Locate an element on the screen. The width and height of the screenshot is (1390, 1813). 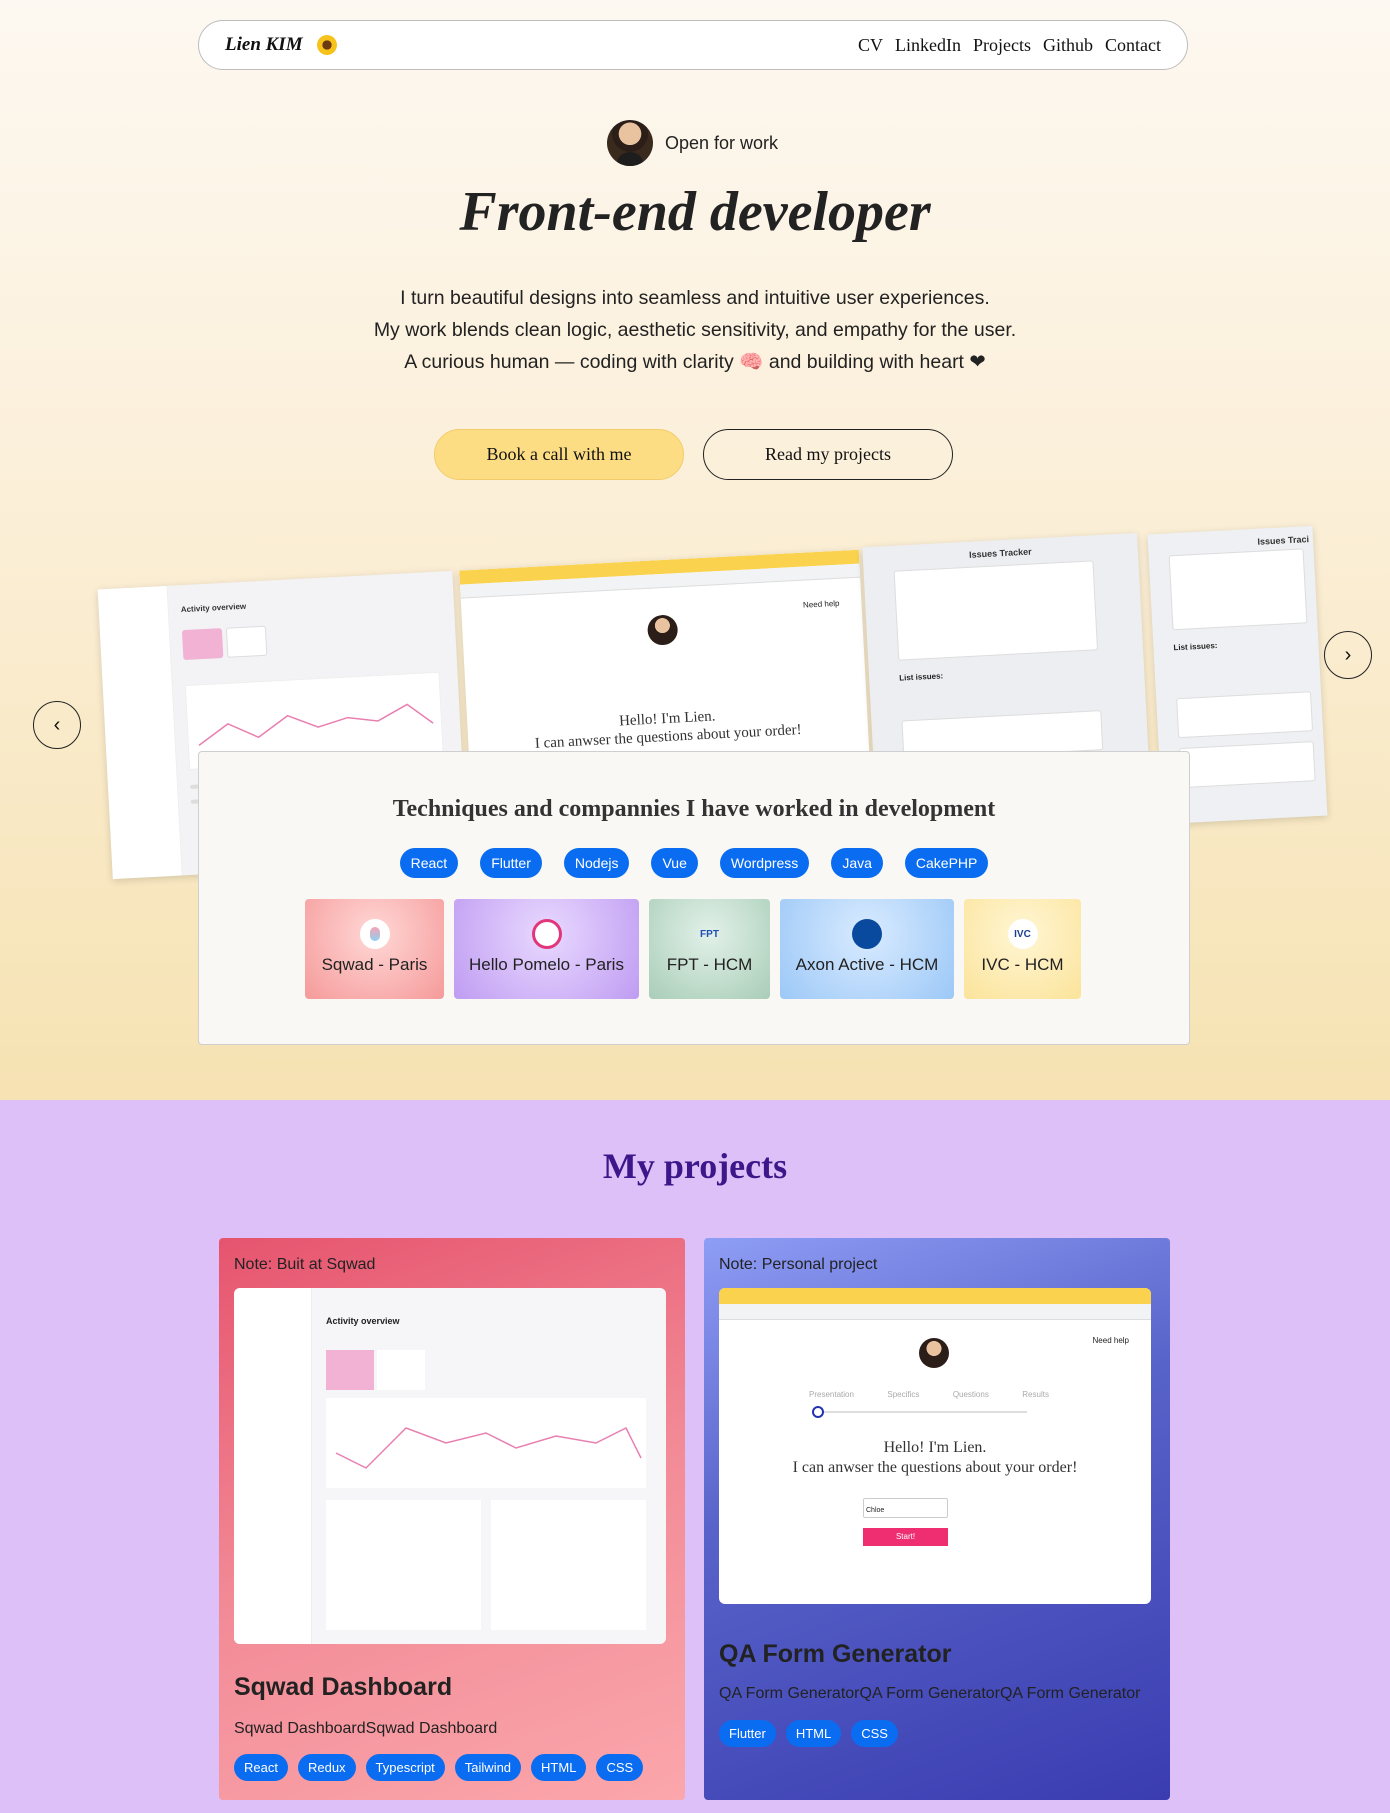
company-name: Hello Pomelo - Paris is located at coordinates (546, 964).